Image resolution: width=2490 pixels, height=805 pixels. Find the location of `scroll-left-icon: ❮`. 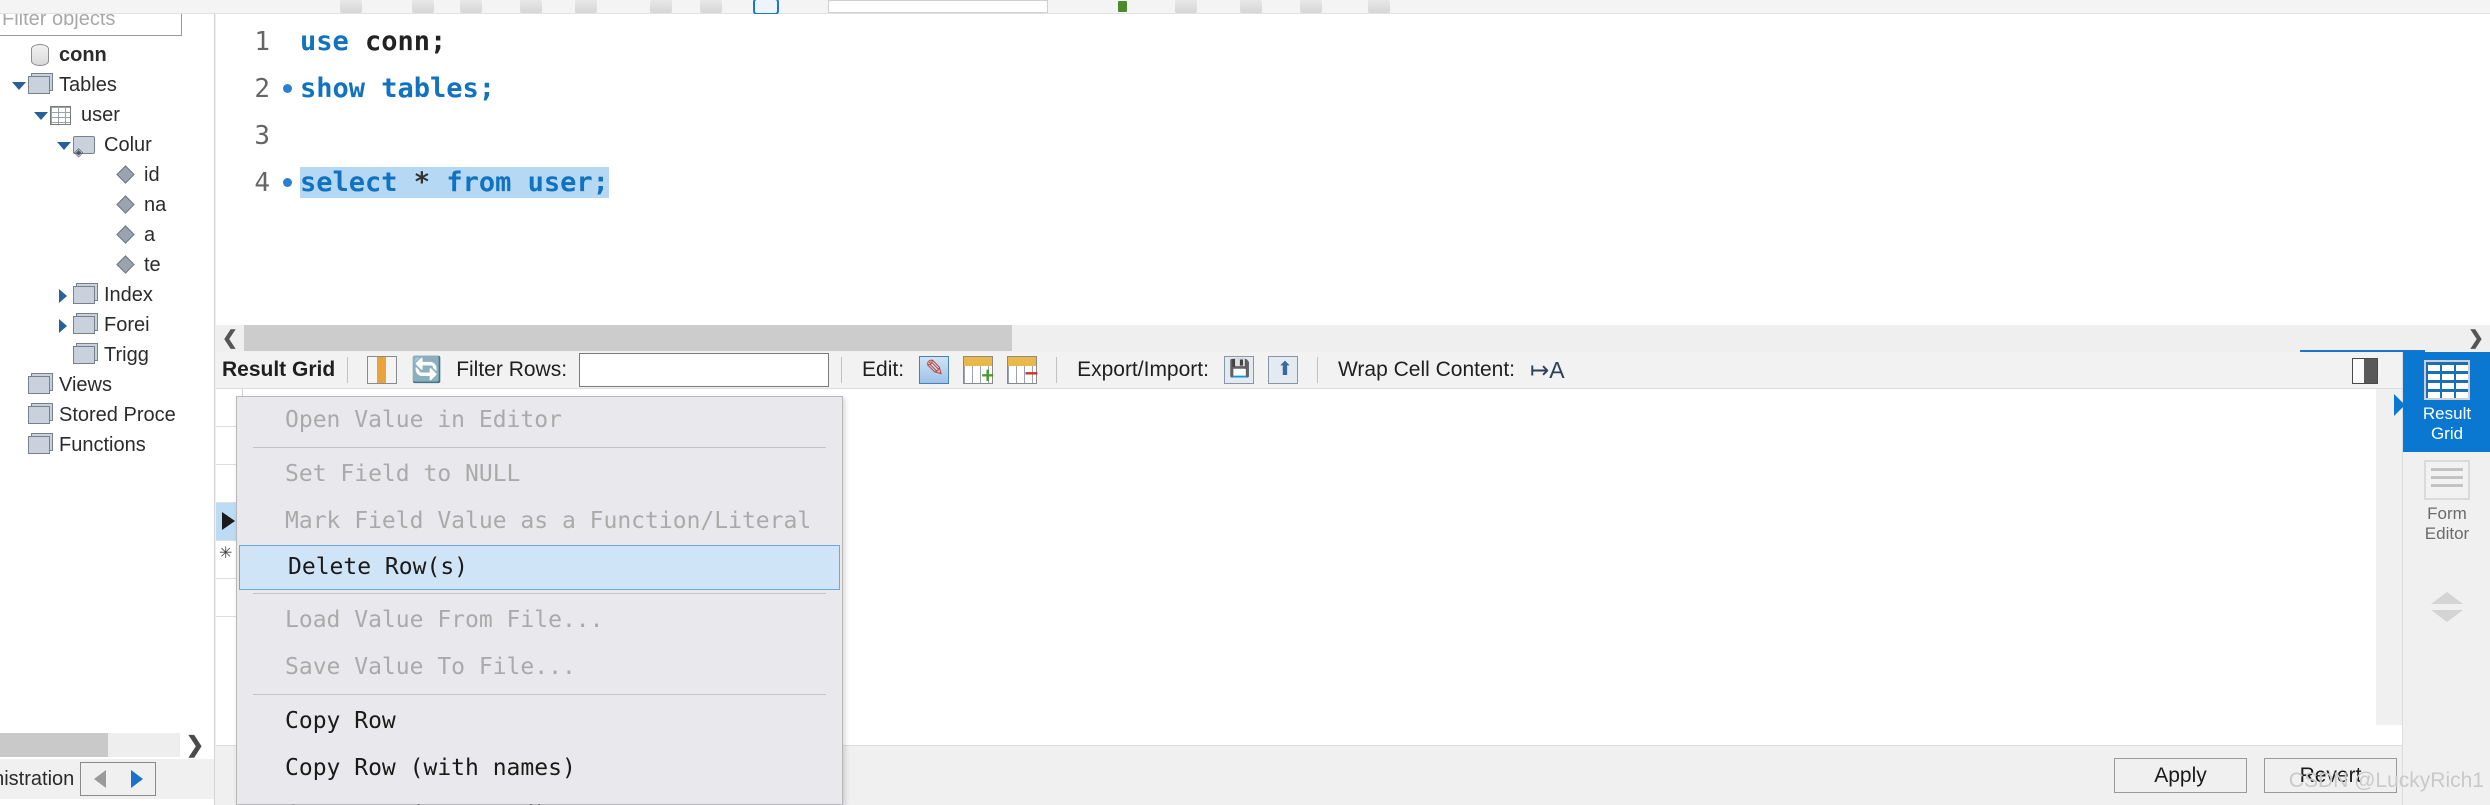

scroll-left-icon: ❮ is located at coordinates (230, 338).